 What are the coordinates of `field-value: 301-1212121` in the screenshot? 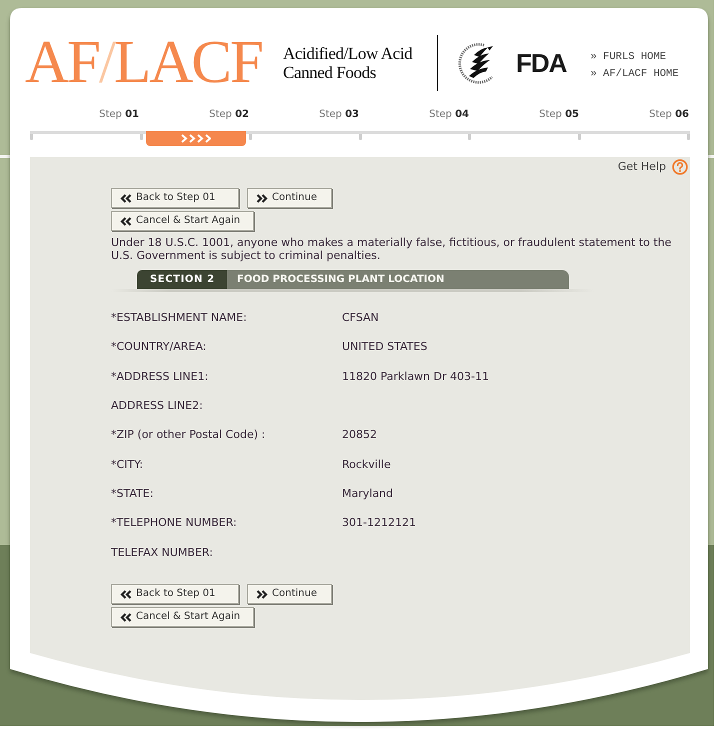 It's located at (379, 523).